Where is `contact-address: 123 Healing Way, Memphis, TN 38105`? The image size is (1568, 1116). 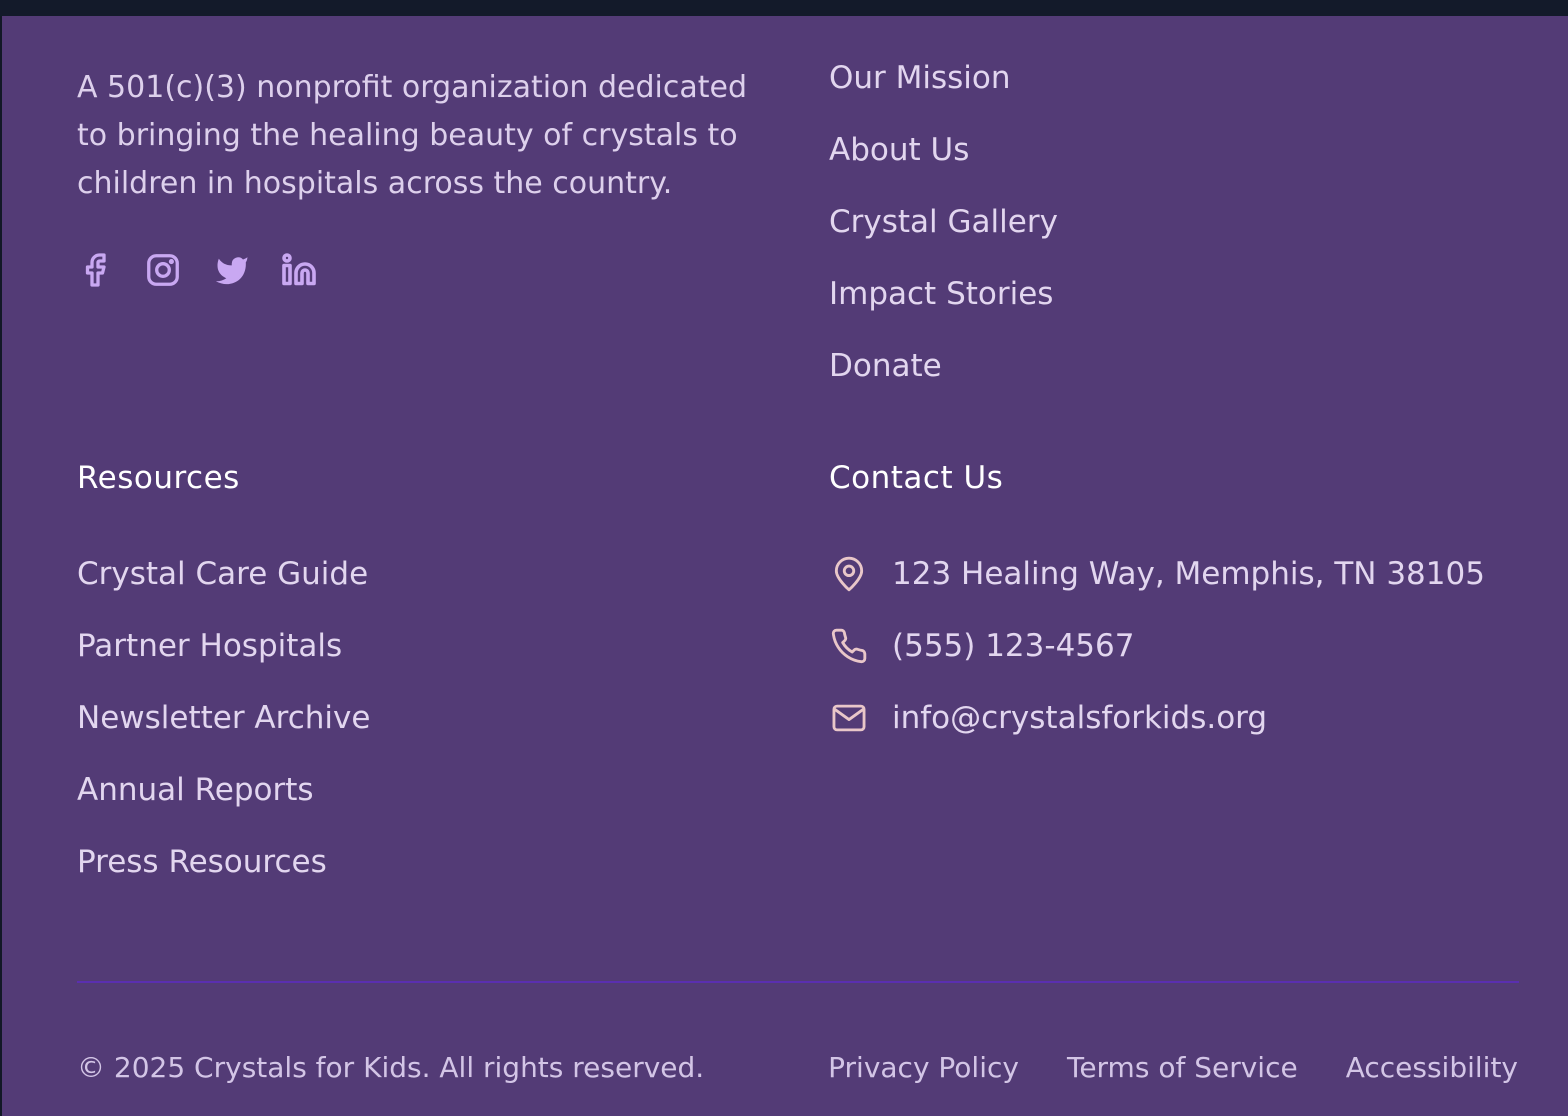 contact-address: 123 Healing Way, Memphis, TN 38105 is located at coordinates (1157, 586).